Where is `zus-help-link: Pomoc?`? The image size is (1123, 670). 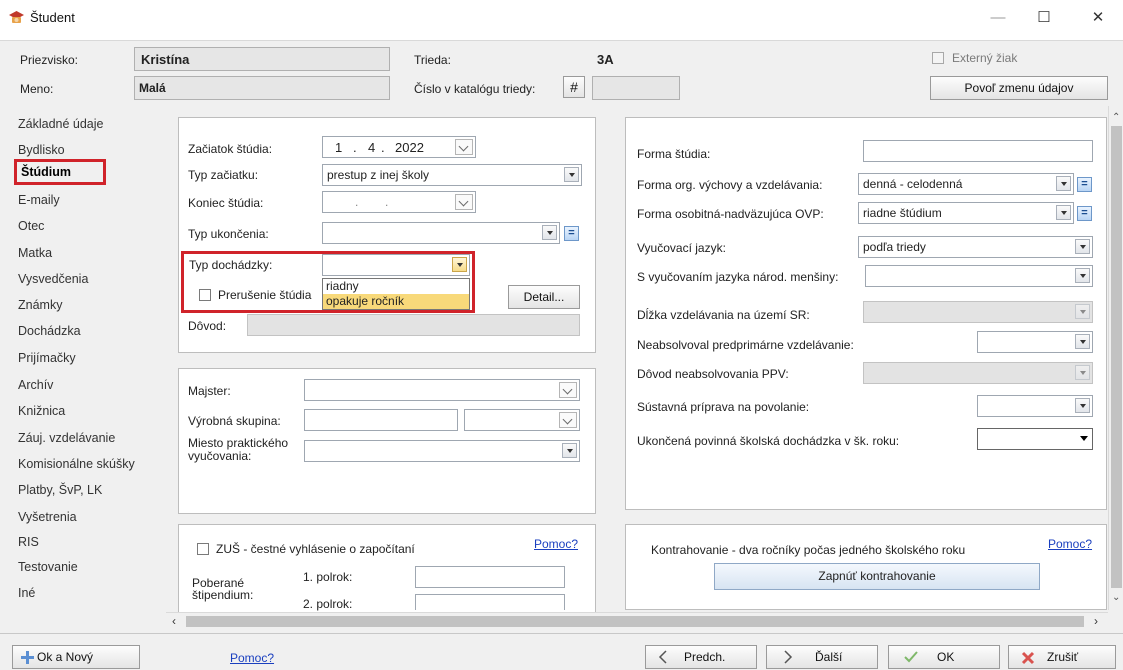 zus-help-link: Pomoc? is located at coordinates (556, 544).